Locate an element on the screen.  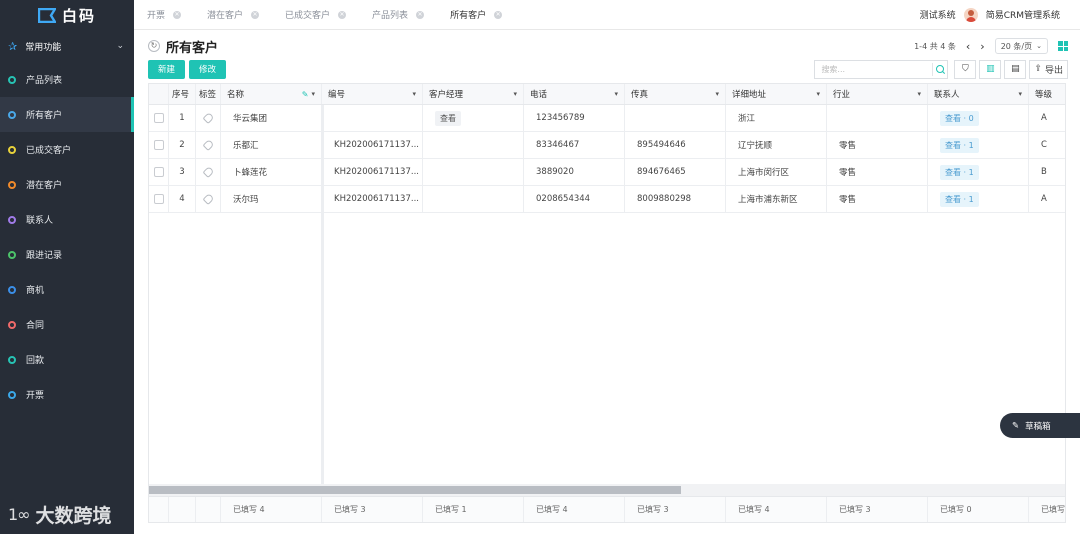
tab: 产品列表 ✕ is located at coordinates (398, 15).